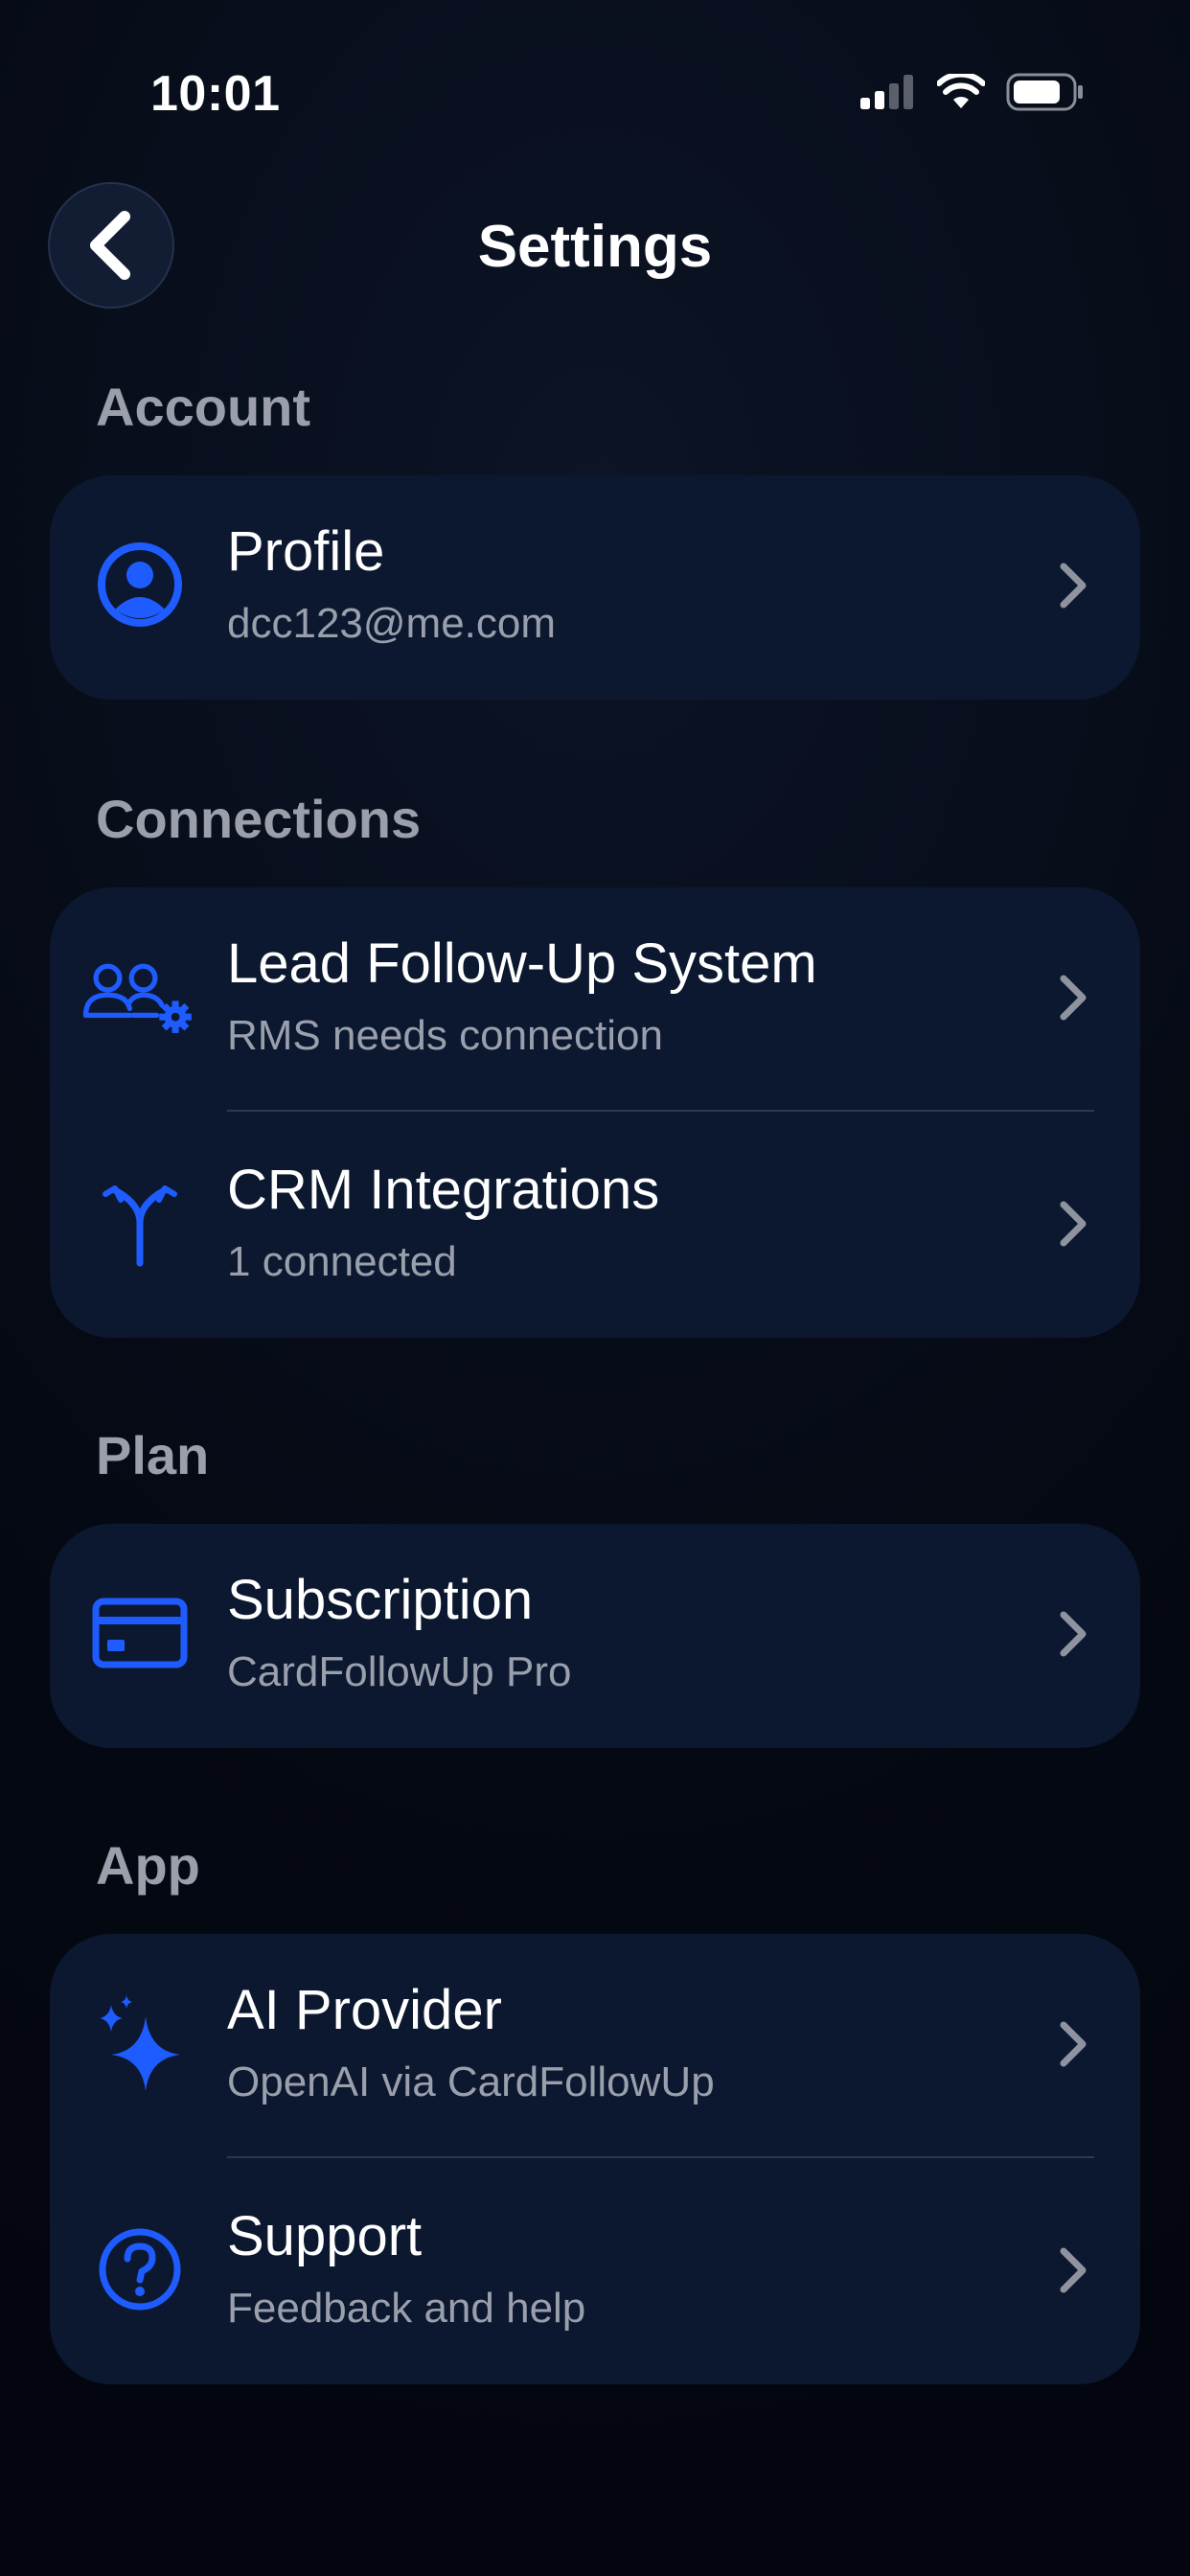  What do you see at coordinates (595, 96) in the screenshot?
I see `status-bar: 10:01` at bounding box center [595, 96].